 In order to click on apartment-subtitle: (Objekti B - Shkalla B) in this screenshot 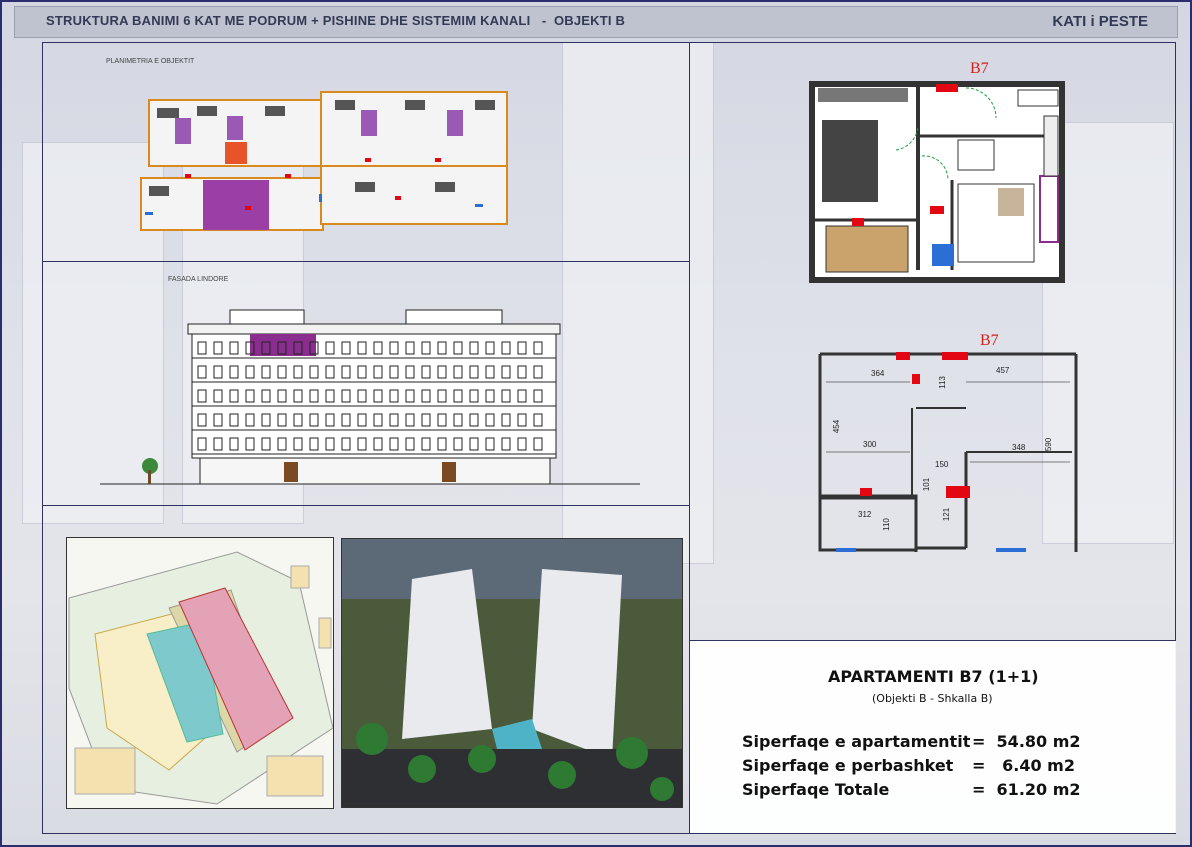, I will do `click(932, 698)`.